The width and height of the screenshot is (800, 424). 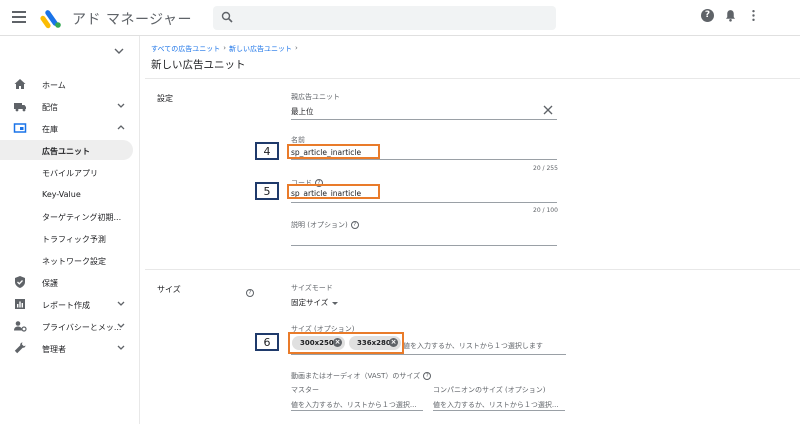 I want to click on bar-chart-icon, so click(x=20, y=304).